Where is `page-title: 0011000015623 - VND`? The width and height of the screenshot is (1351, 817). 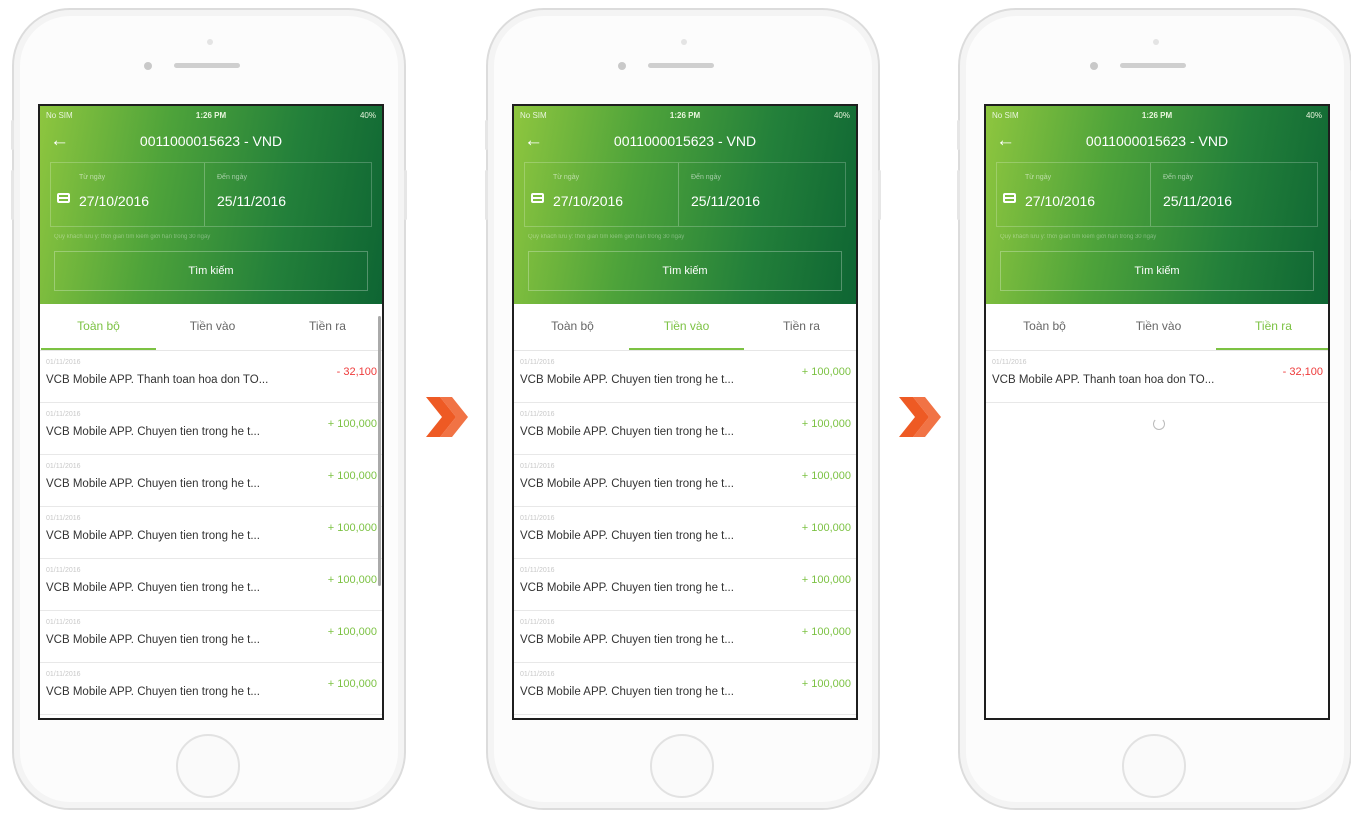
page-title: 0011000015623 - VND is located at coordinates (211, 141).